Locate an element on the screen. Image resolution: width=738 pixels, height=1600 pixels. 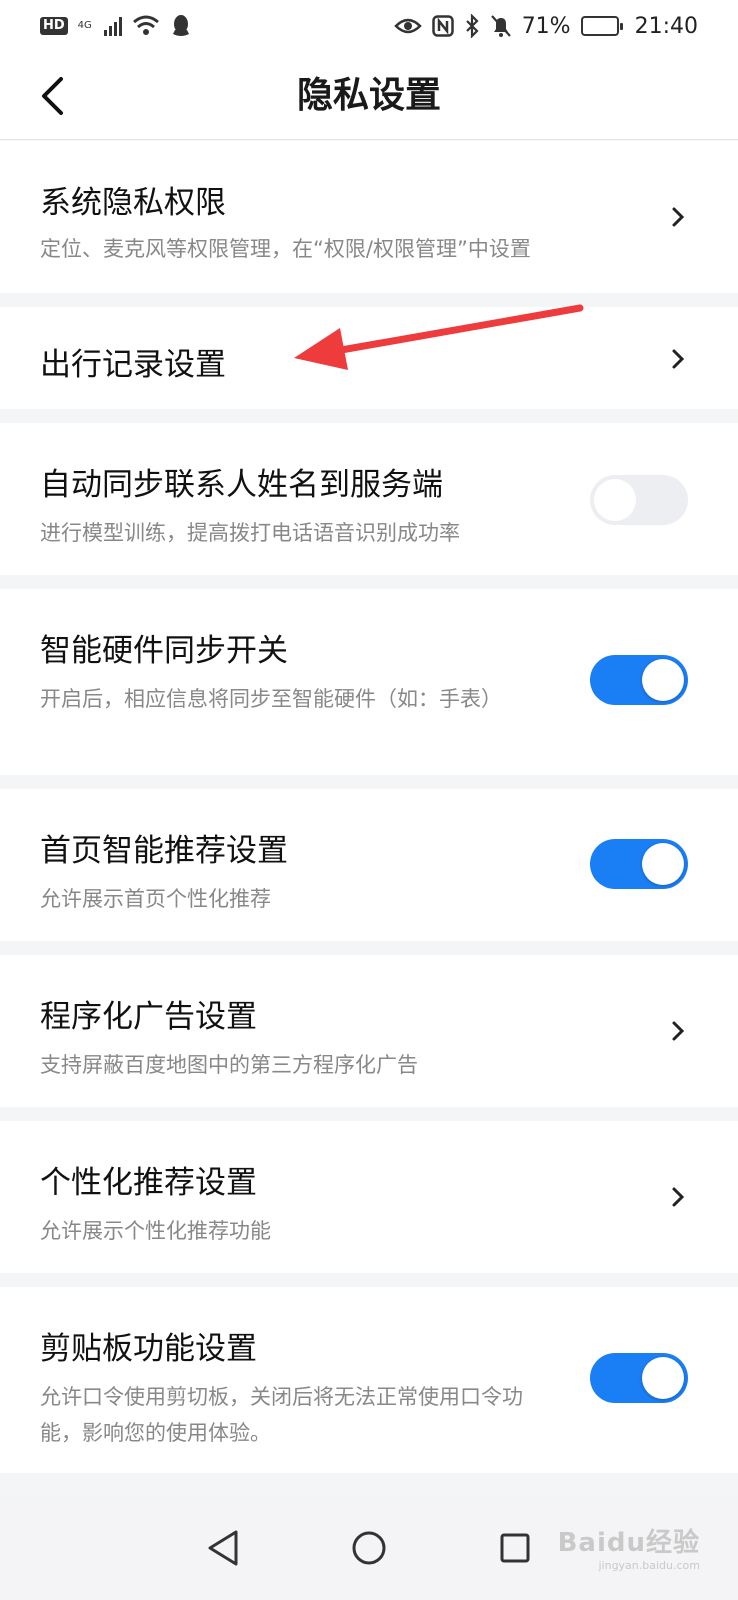
setting-title: 出行记录设置 is located at coordinates (133, 365).